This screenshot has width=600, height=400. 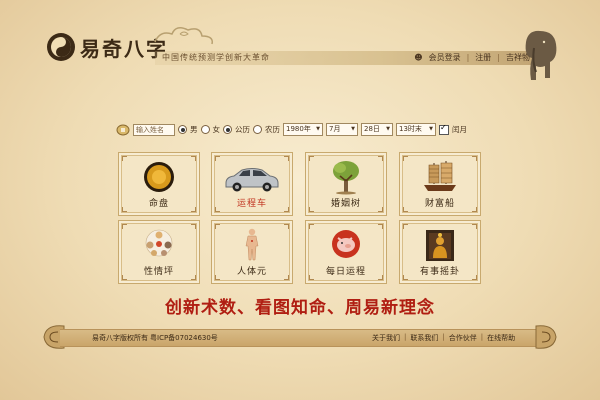 What do you see at coordinates (346, 244) in the screenshot?
I see `pig-badge-icon` at bounding box center [346, 244].